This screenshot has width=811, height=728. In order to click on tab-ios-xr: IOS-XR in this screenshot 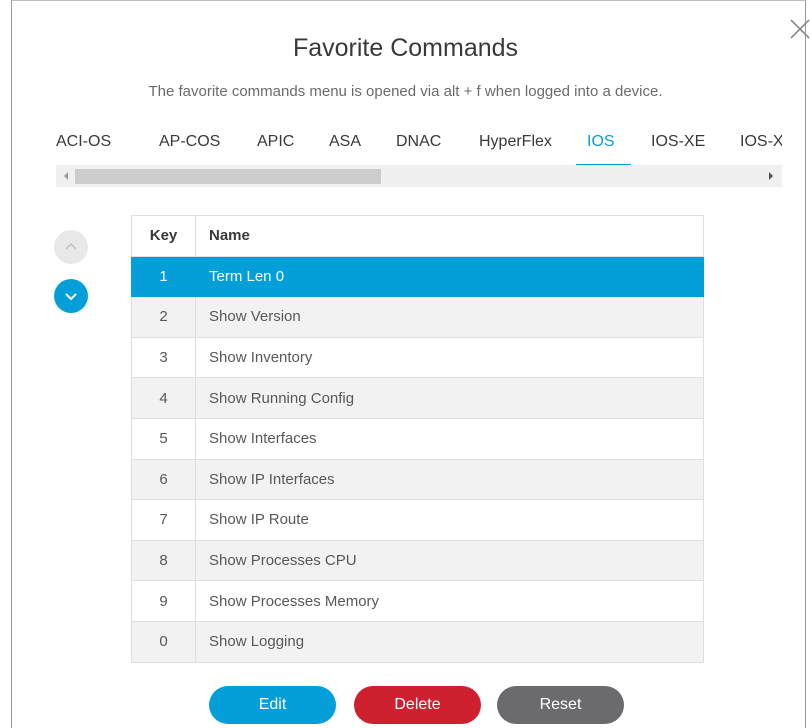, I will do `click(761, 149)`.